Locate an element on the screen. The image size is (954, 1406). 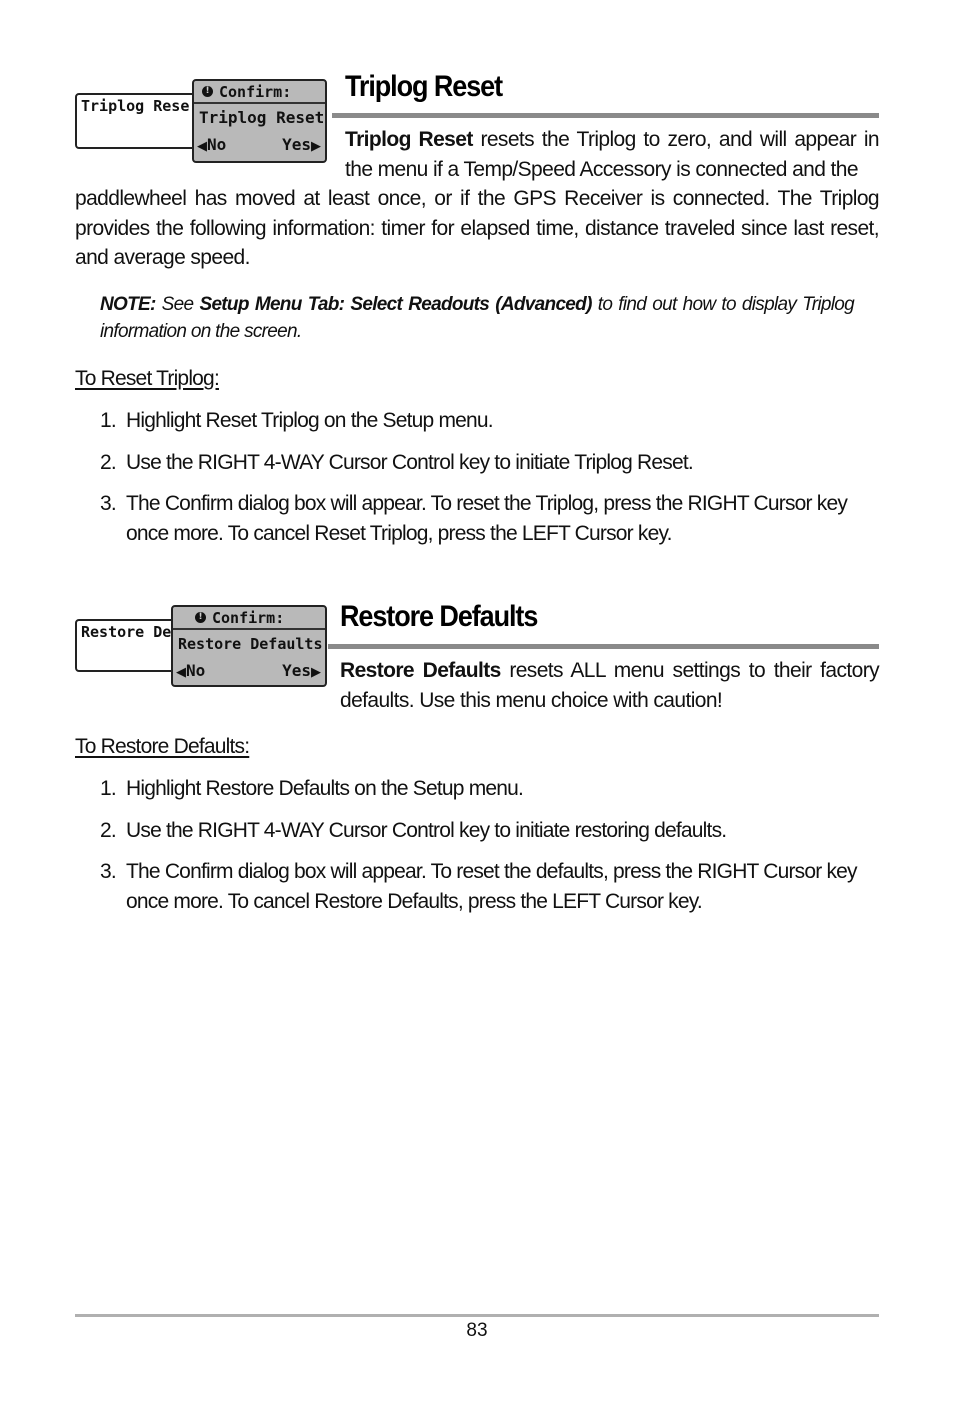
intro-bold-term: Triplog Reset is located at coordinates (409, 139).